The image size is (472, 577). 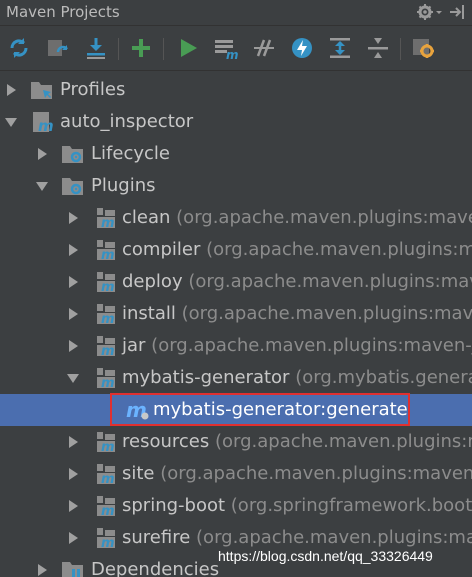 I want to click on tree-node-plugin: m mybatis-generator (org.mybatis.generat, so click(x=236, y=378).